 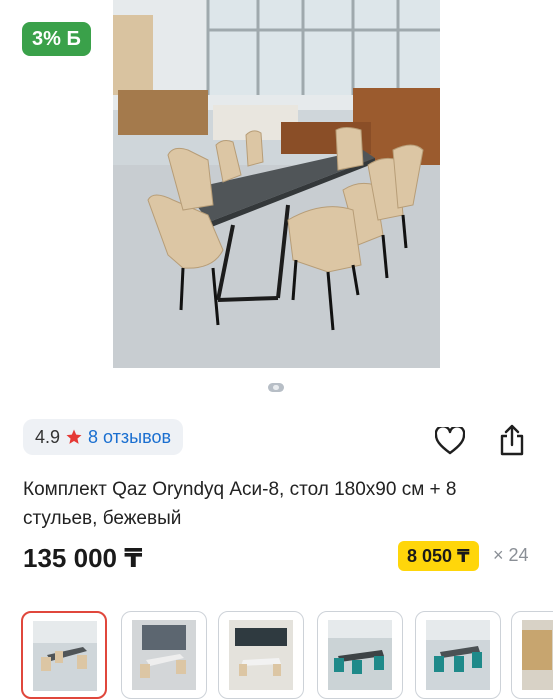 What do you see at coordinates (129, 437) in the screenshot?
I see `reviews-link: 8 отзывов` at bounding box center [129, 437].